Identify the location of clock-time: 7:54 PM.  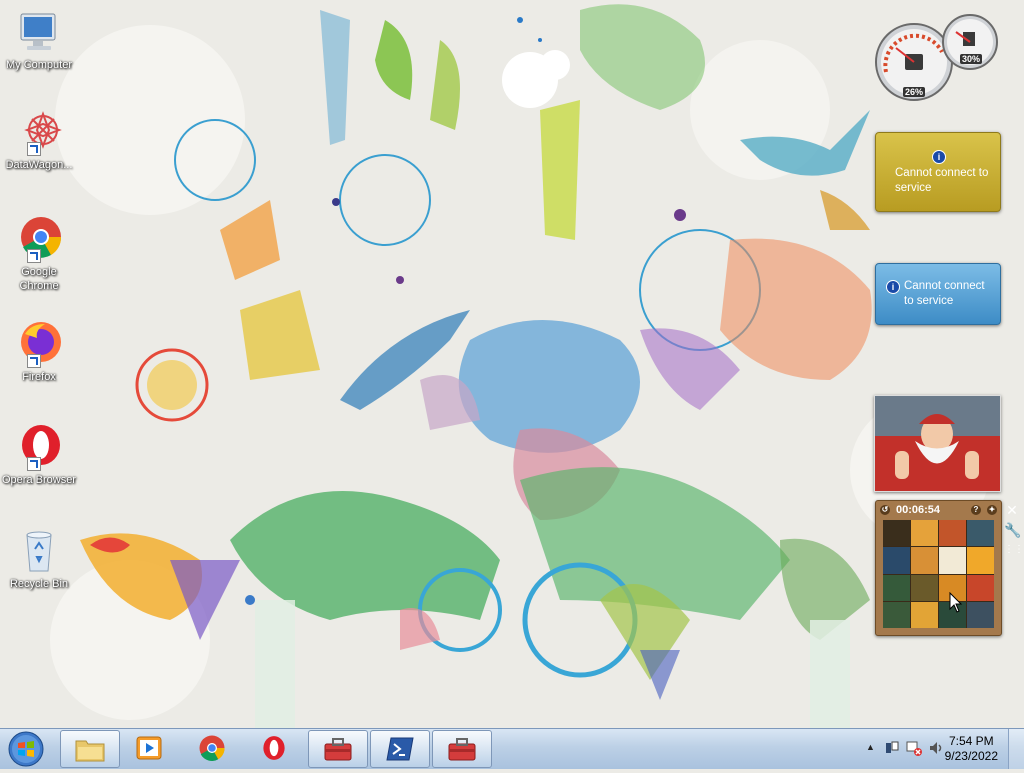
(971, 741).